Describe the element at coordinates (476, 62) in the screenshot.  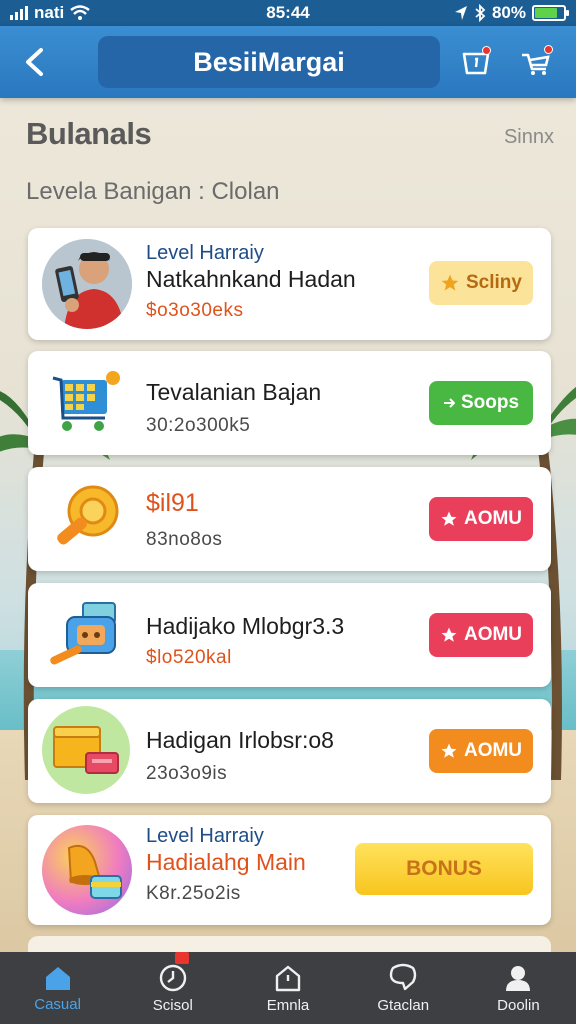
I see `basket-button` at that location.